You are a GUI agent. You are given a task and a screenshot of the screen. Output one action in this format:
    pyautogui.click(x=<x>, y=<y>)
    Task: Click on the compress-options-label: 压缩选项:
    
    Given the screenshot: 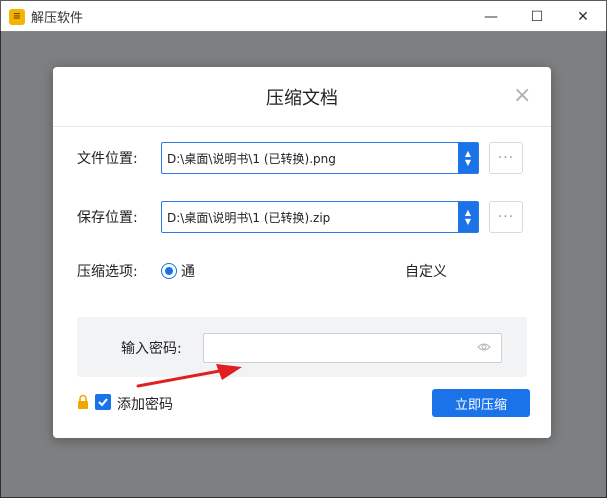 What is the action you would take?
    pyautogui.click(x=107, y=272)
    